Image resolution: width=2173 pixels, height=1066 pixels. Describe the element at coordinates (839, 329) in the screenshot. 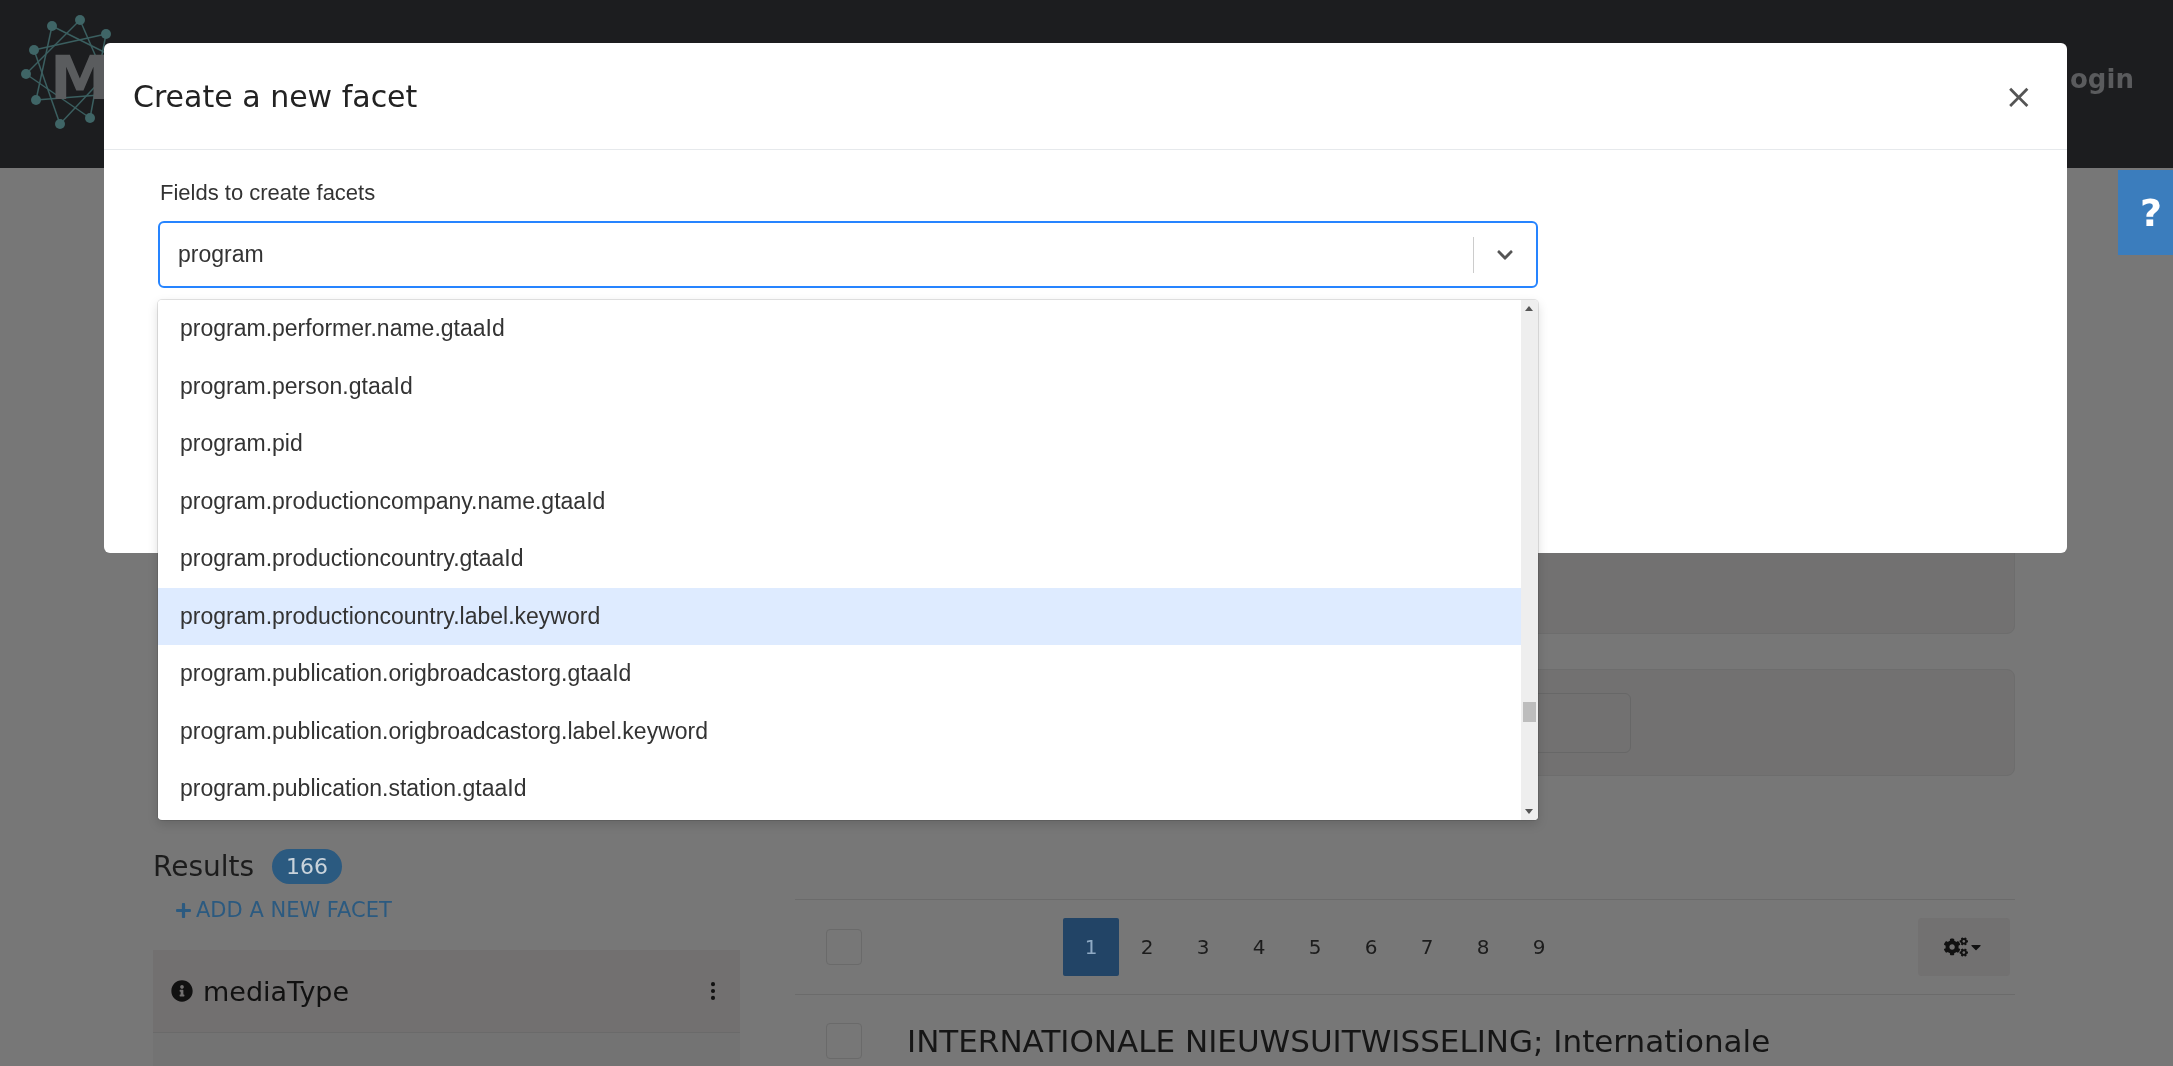

I see `dropdown-option: program.performer.name.gtaaId` at that location.